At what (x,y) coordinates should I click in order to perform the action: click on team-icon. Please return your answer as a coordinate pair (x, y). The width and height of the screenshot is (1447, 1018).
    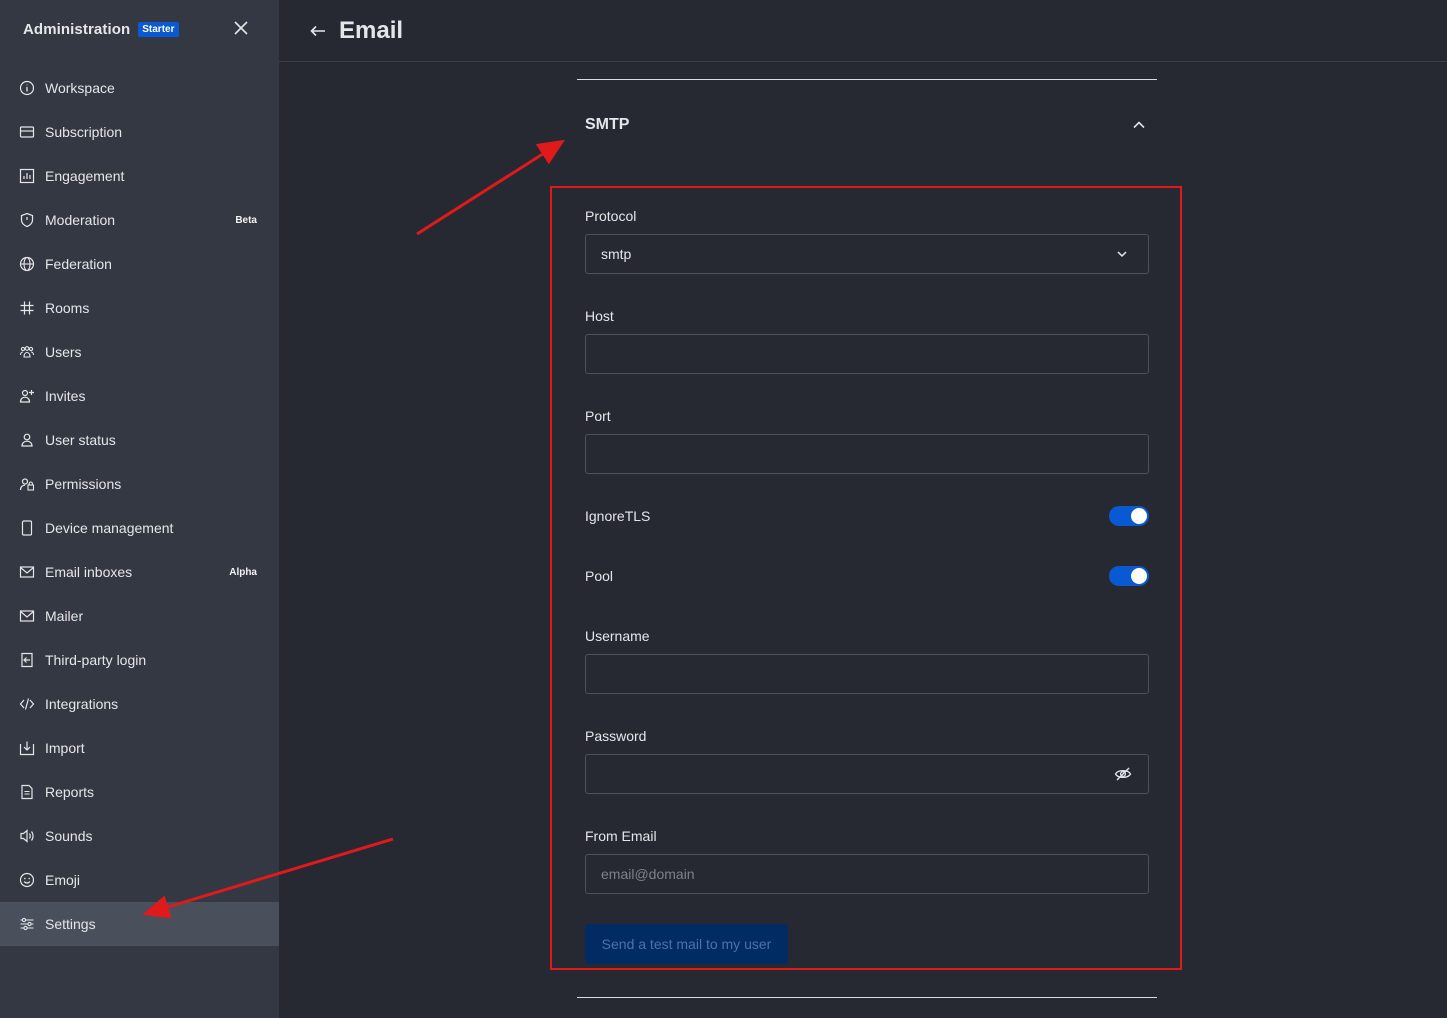
    Looking at the image, I should click on (27, 352).